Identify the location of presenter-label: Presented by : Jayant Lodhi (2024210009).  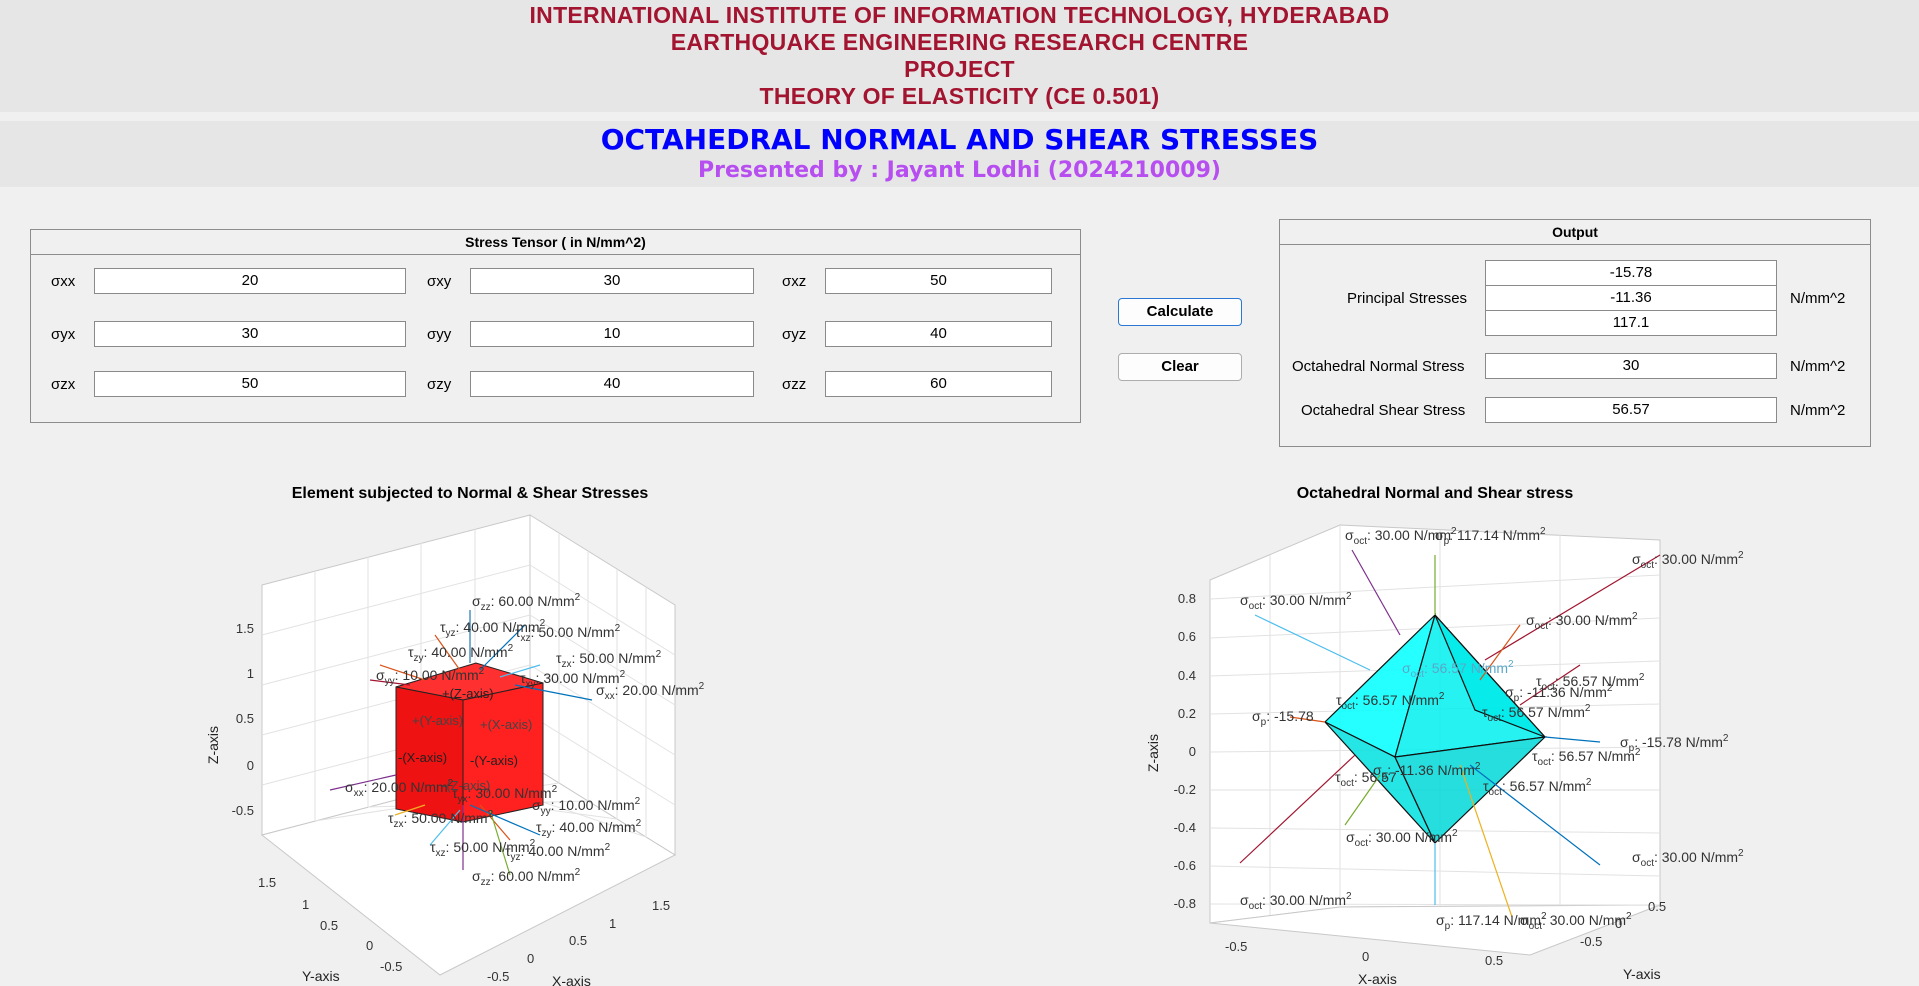
(959, 170).